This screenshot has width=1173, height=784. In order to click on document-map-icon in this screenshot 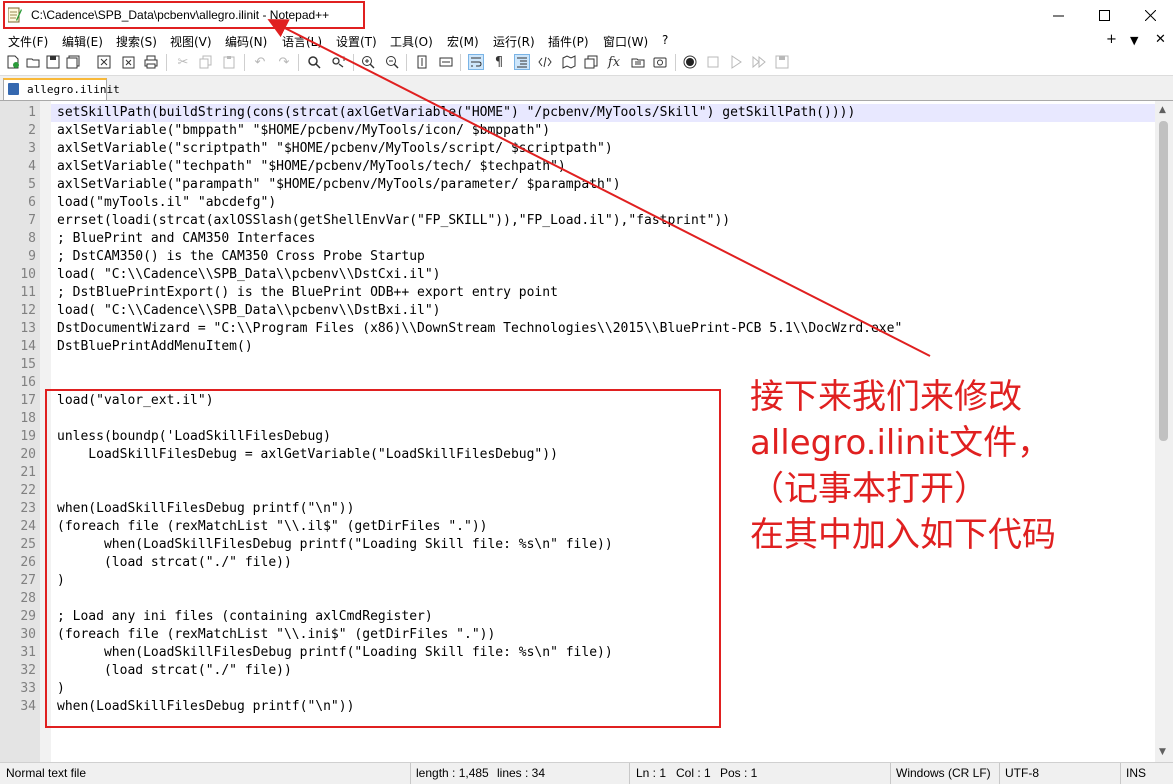, I will do `click(569, 62)`.